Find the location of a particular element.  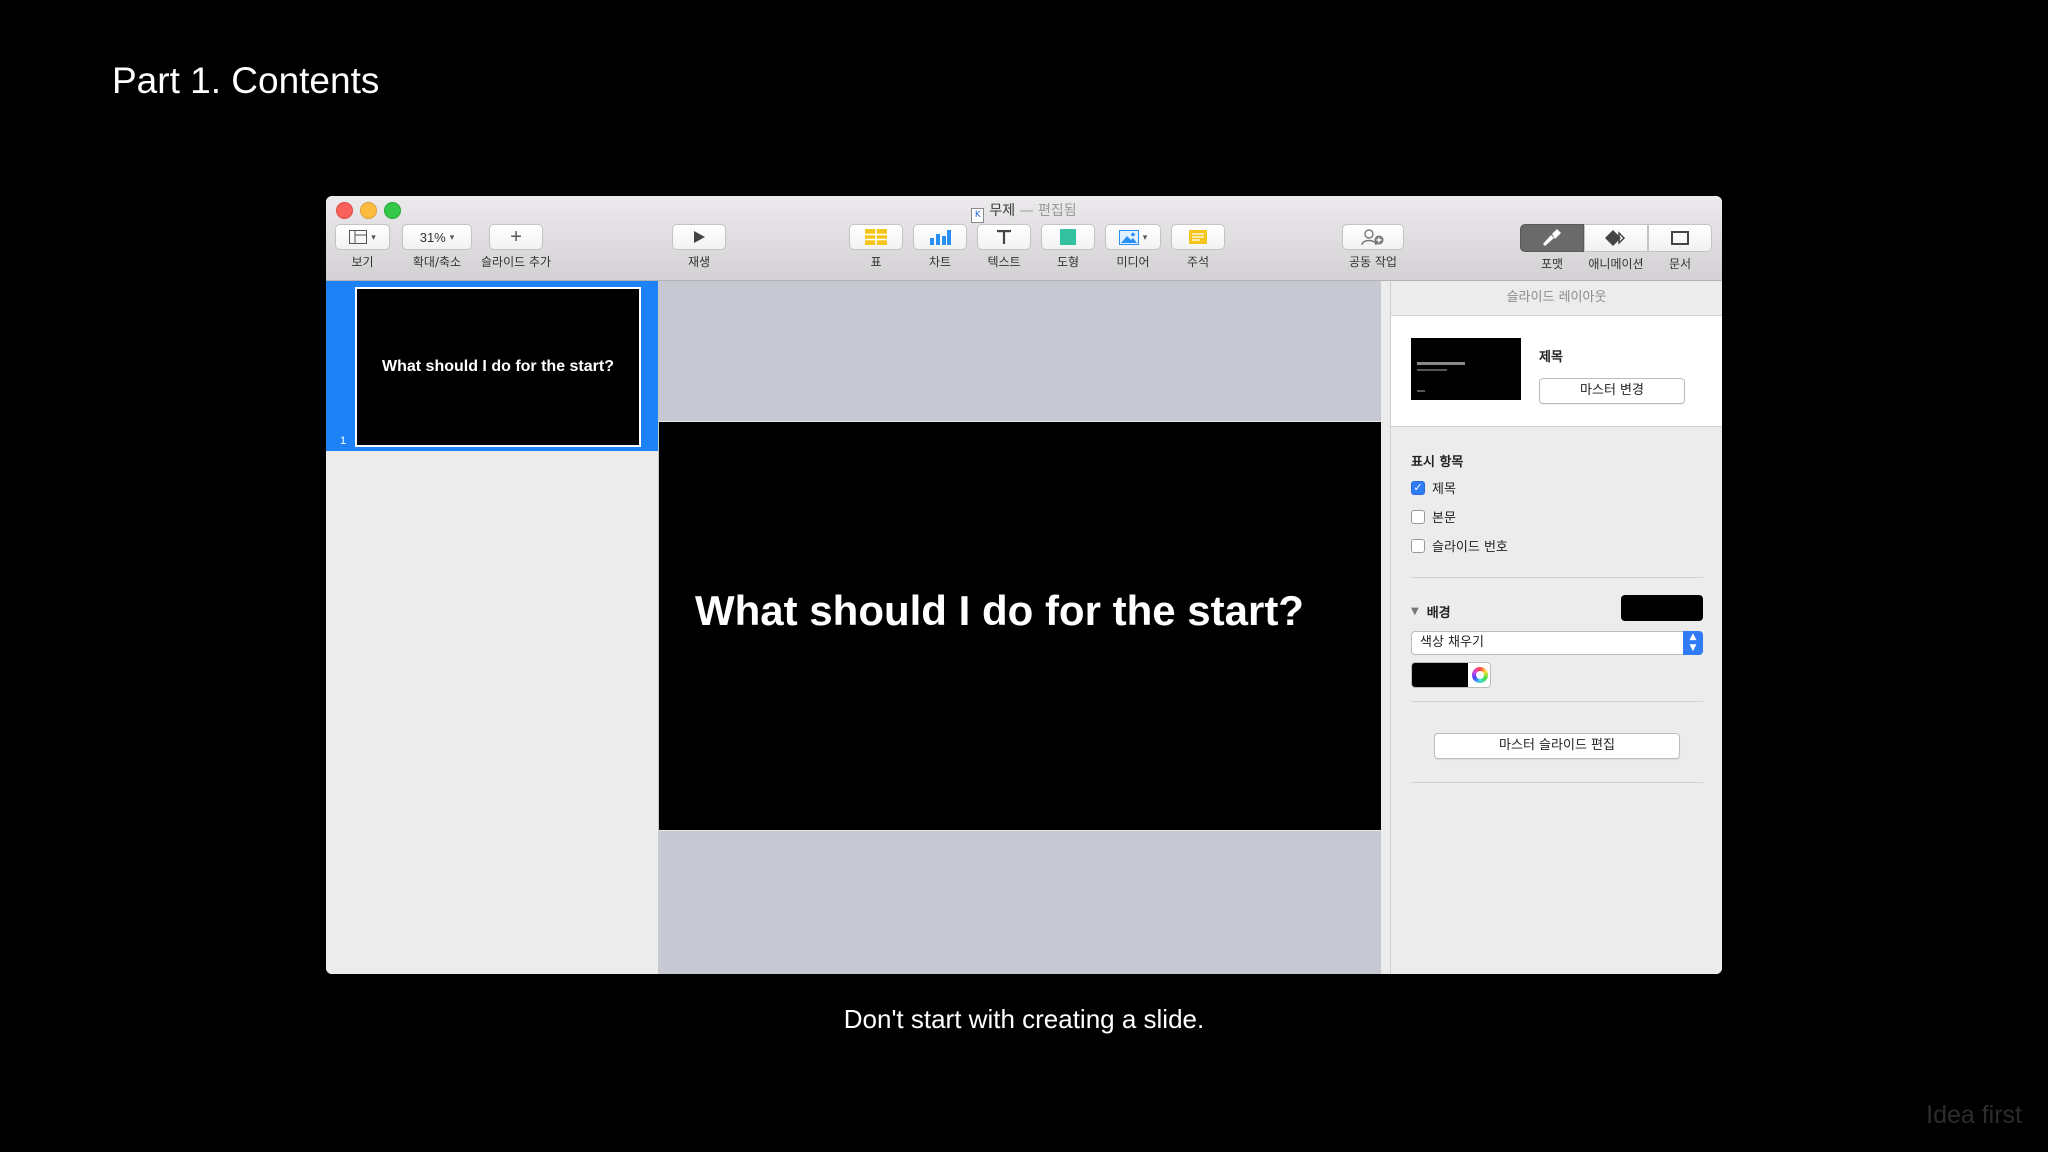

slide-thumbnail-title: What should I do for the start? is located at coordinates (498, 366).